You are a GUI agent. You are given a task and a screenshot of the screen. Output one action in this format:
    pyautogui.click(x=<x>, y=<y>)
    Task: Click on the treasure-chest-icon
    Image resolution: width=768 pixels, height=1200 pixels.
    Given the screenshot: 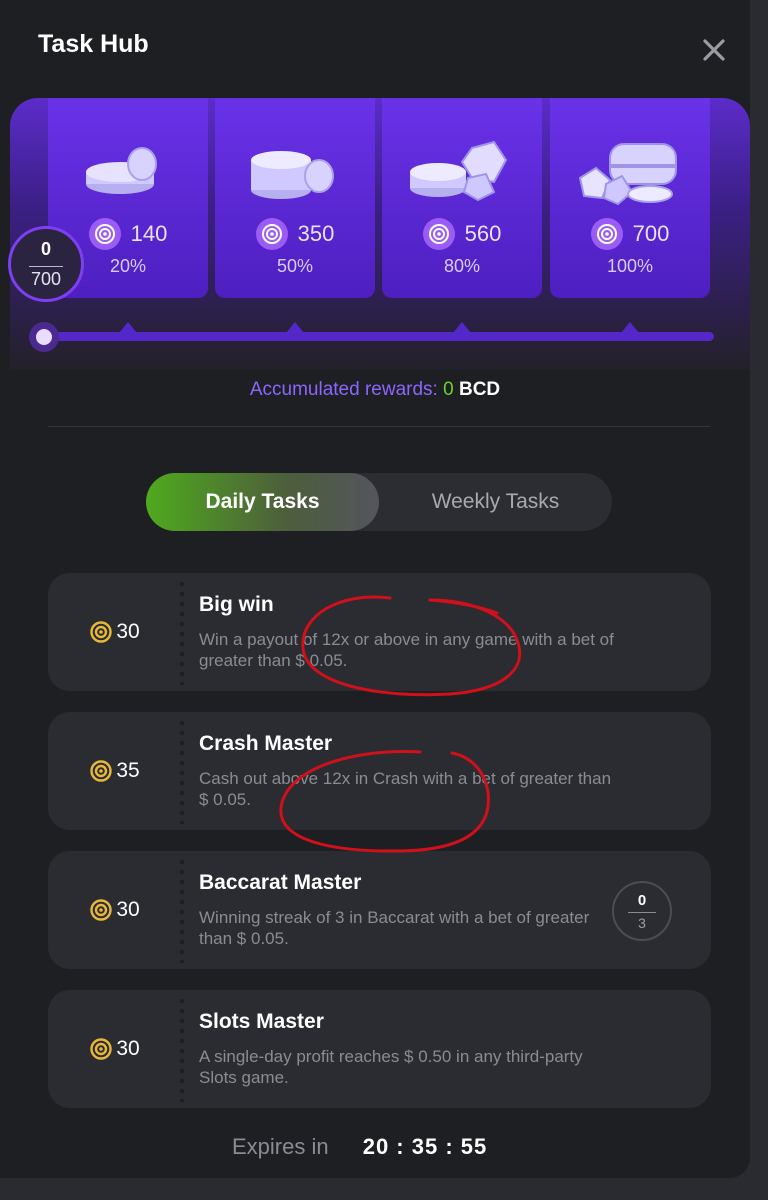 What is the action you would take?
    pyautogui.click(x=627, y=174)
    